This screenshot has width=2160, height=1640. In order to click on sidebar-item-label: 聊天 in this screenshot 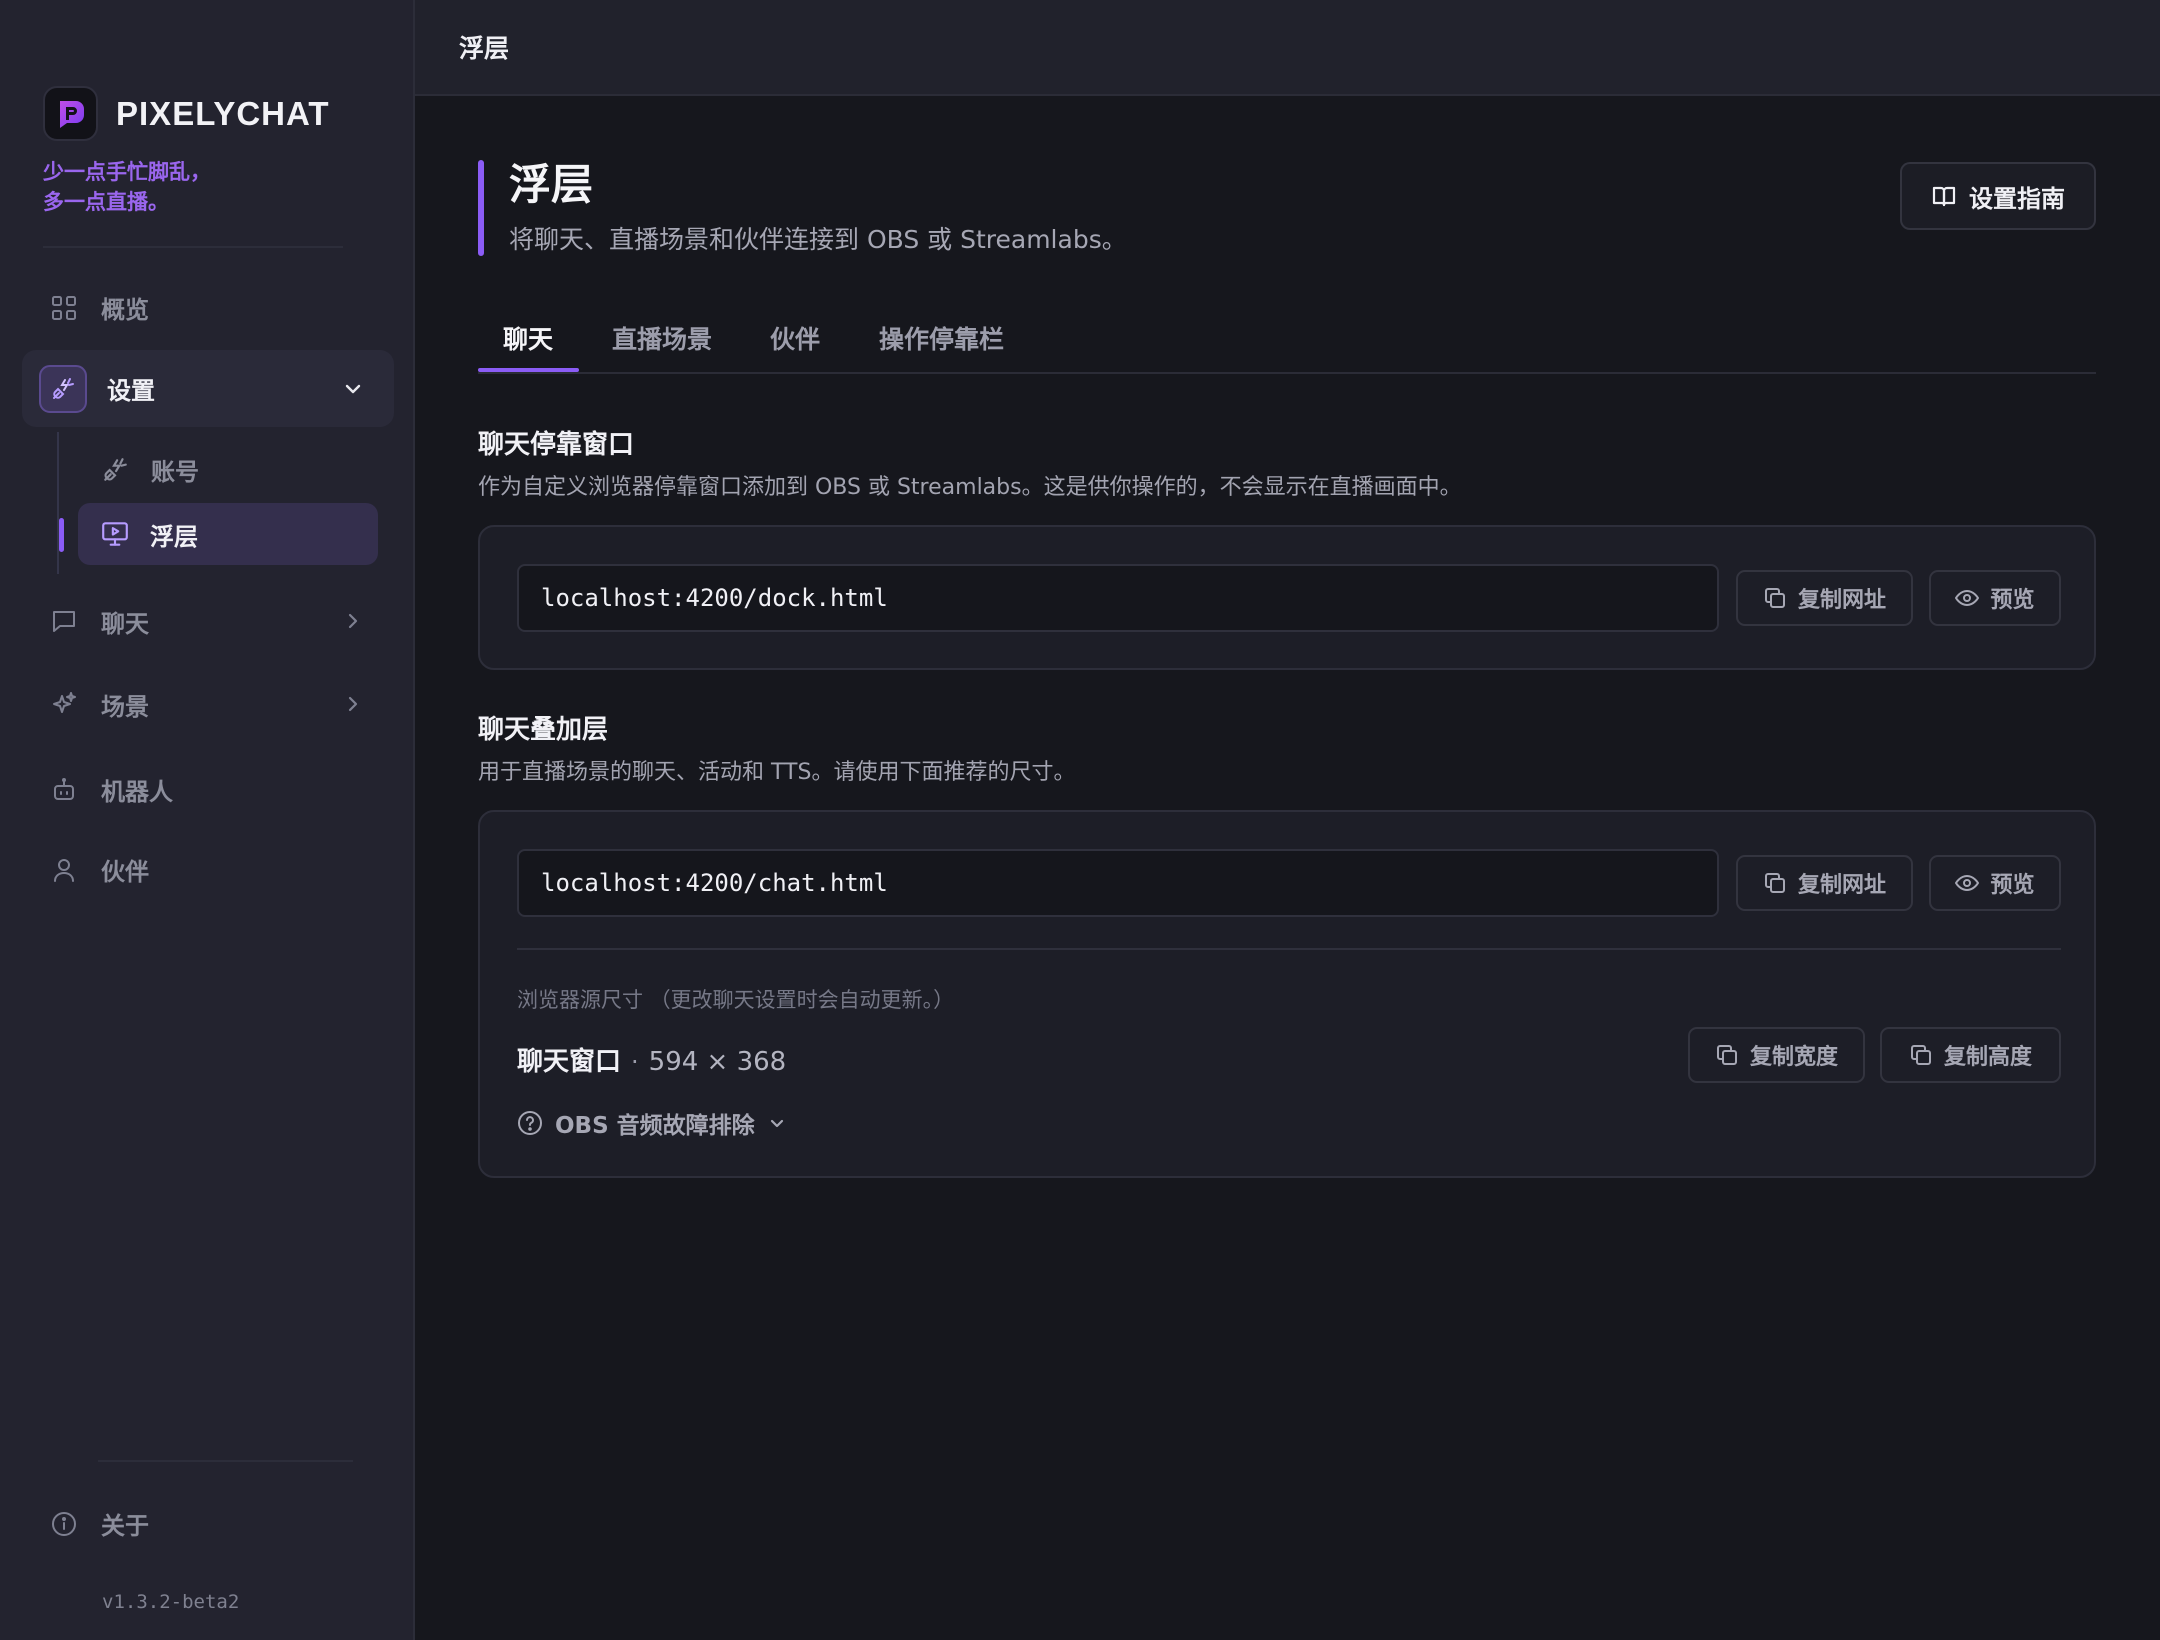, I will do `click(125, 623)`.